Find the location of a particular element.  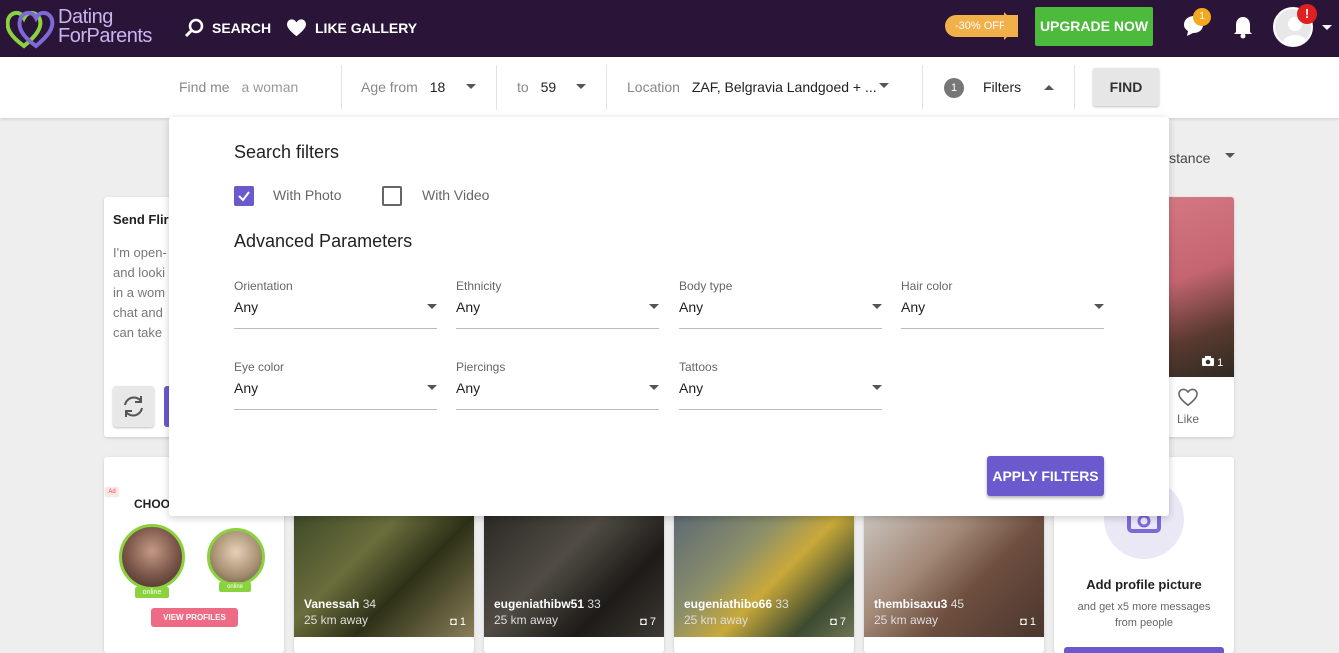

find-me-label: Find me is located at coordinates (204, 87).